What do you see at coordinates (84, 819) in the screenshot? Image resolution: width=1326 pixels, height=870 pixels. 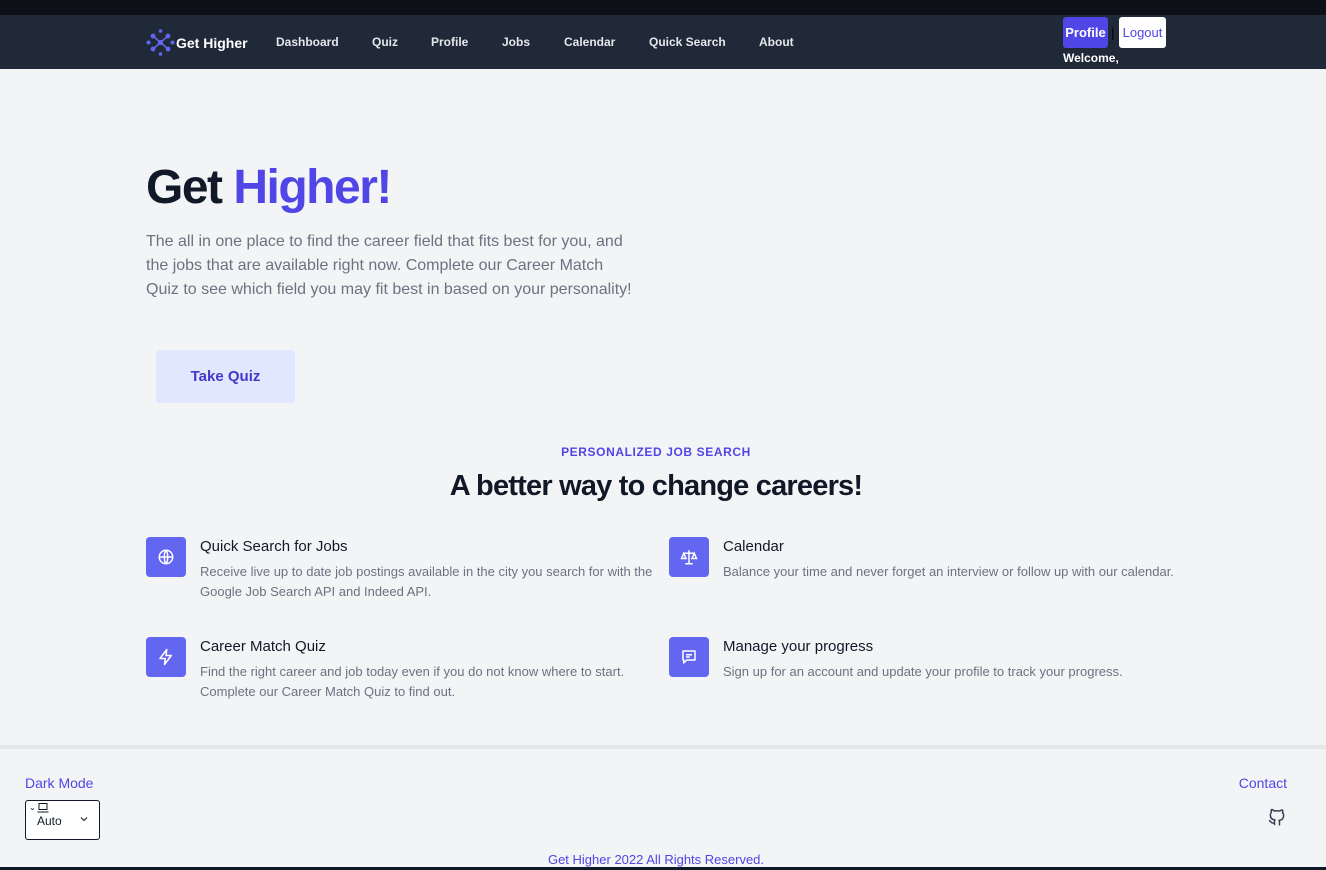 I see `select-chevron-icon` at bounding box center [84, 819].